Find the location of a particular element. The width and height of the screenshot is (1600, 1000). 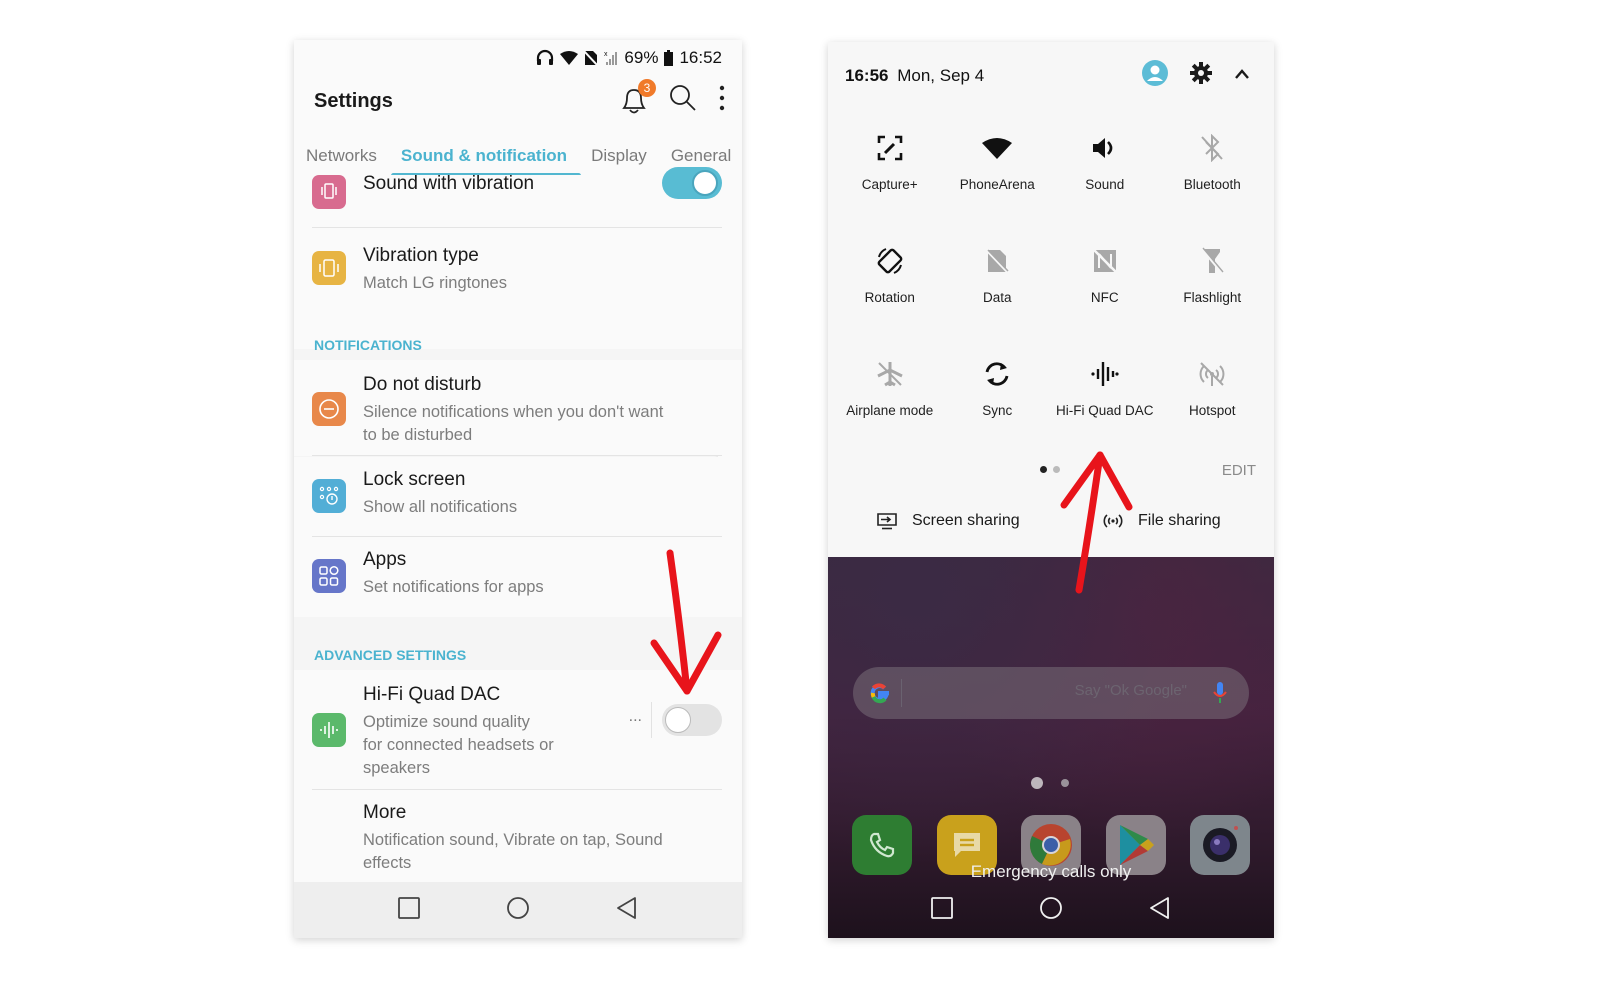

tile-hotspot: Hotspot is located at coordinates (1213, 412).